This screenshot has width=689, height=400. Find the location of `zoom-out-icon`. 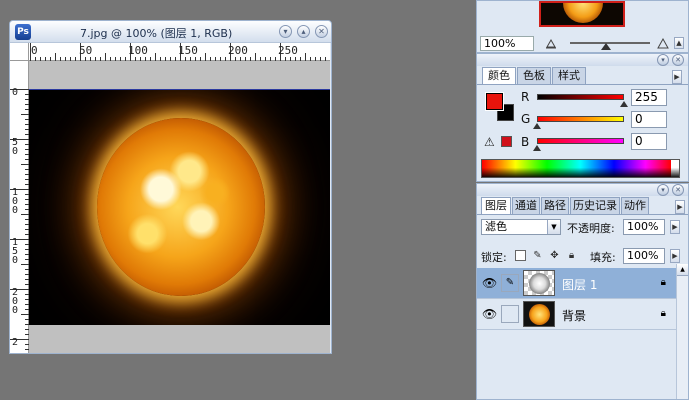

zoom-out-icon is located at coordinates (551, 43).